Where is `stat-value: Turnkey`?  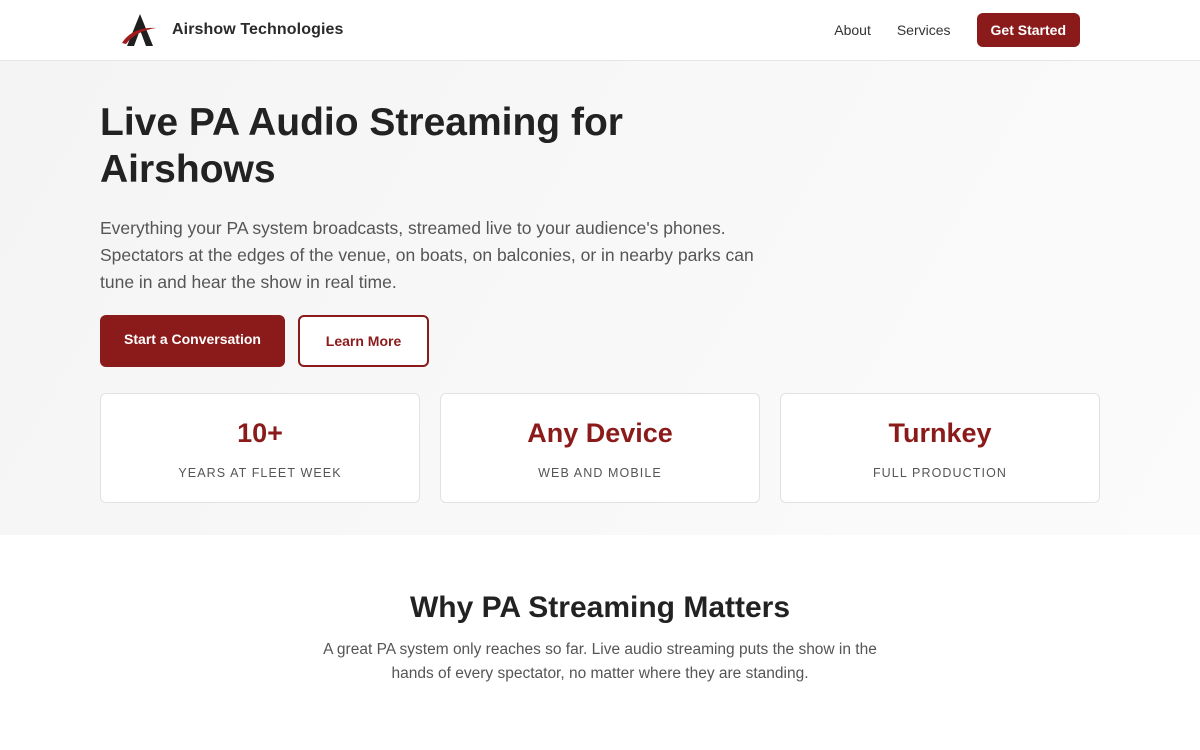
stat-value: Turnkey is located at coordinates (940, 433).